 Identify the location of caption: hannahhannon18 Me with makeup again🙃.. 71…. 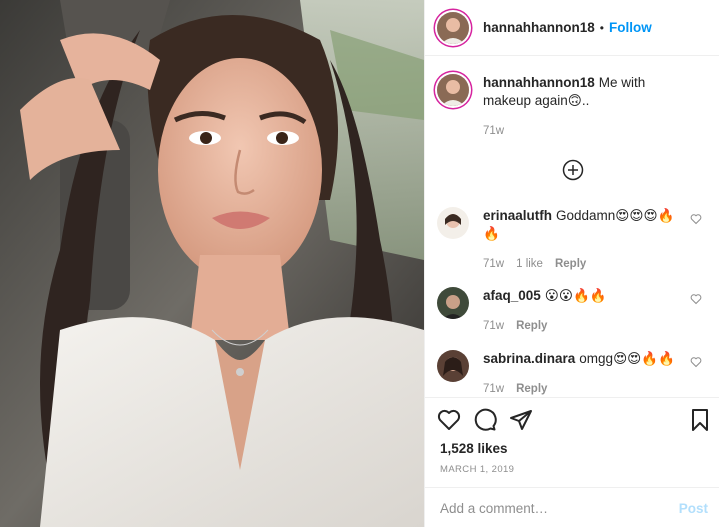
(574, 107).